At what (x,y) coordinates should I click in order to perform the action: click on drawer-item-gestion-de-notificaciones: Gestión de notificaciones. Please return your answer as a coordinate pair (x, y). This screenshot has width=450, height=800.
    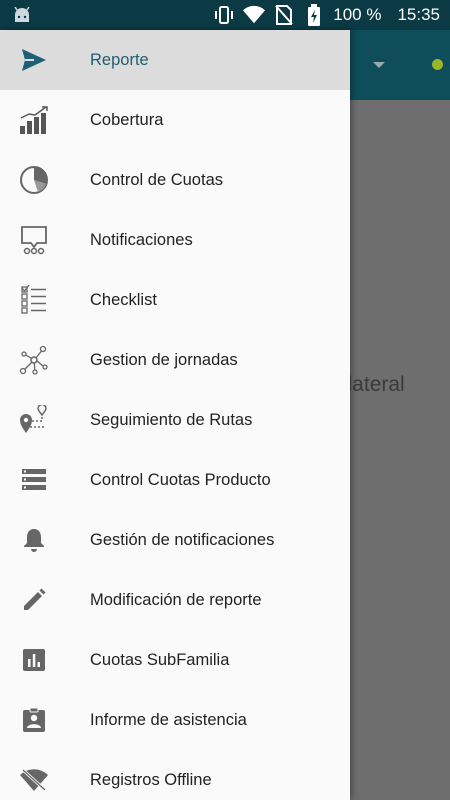
    Looking at the image, I should click on (175, 540).